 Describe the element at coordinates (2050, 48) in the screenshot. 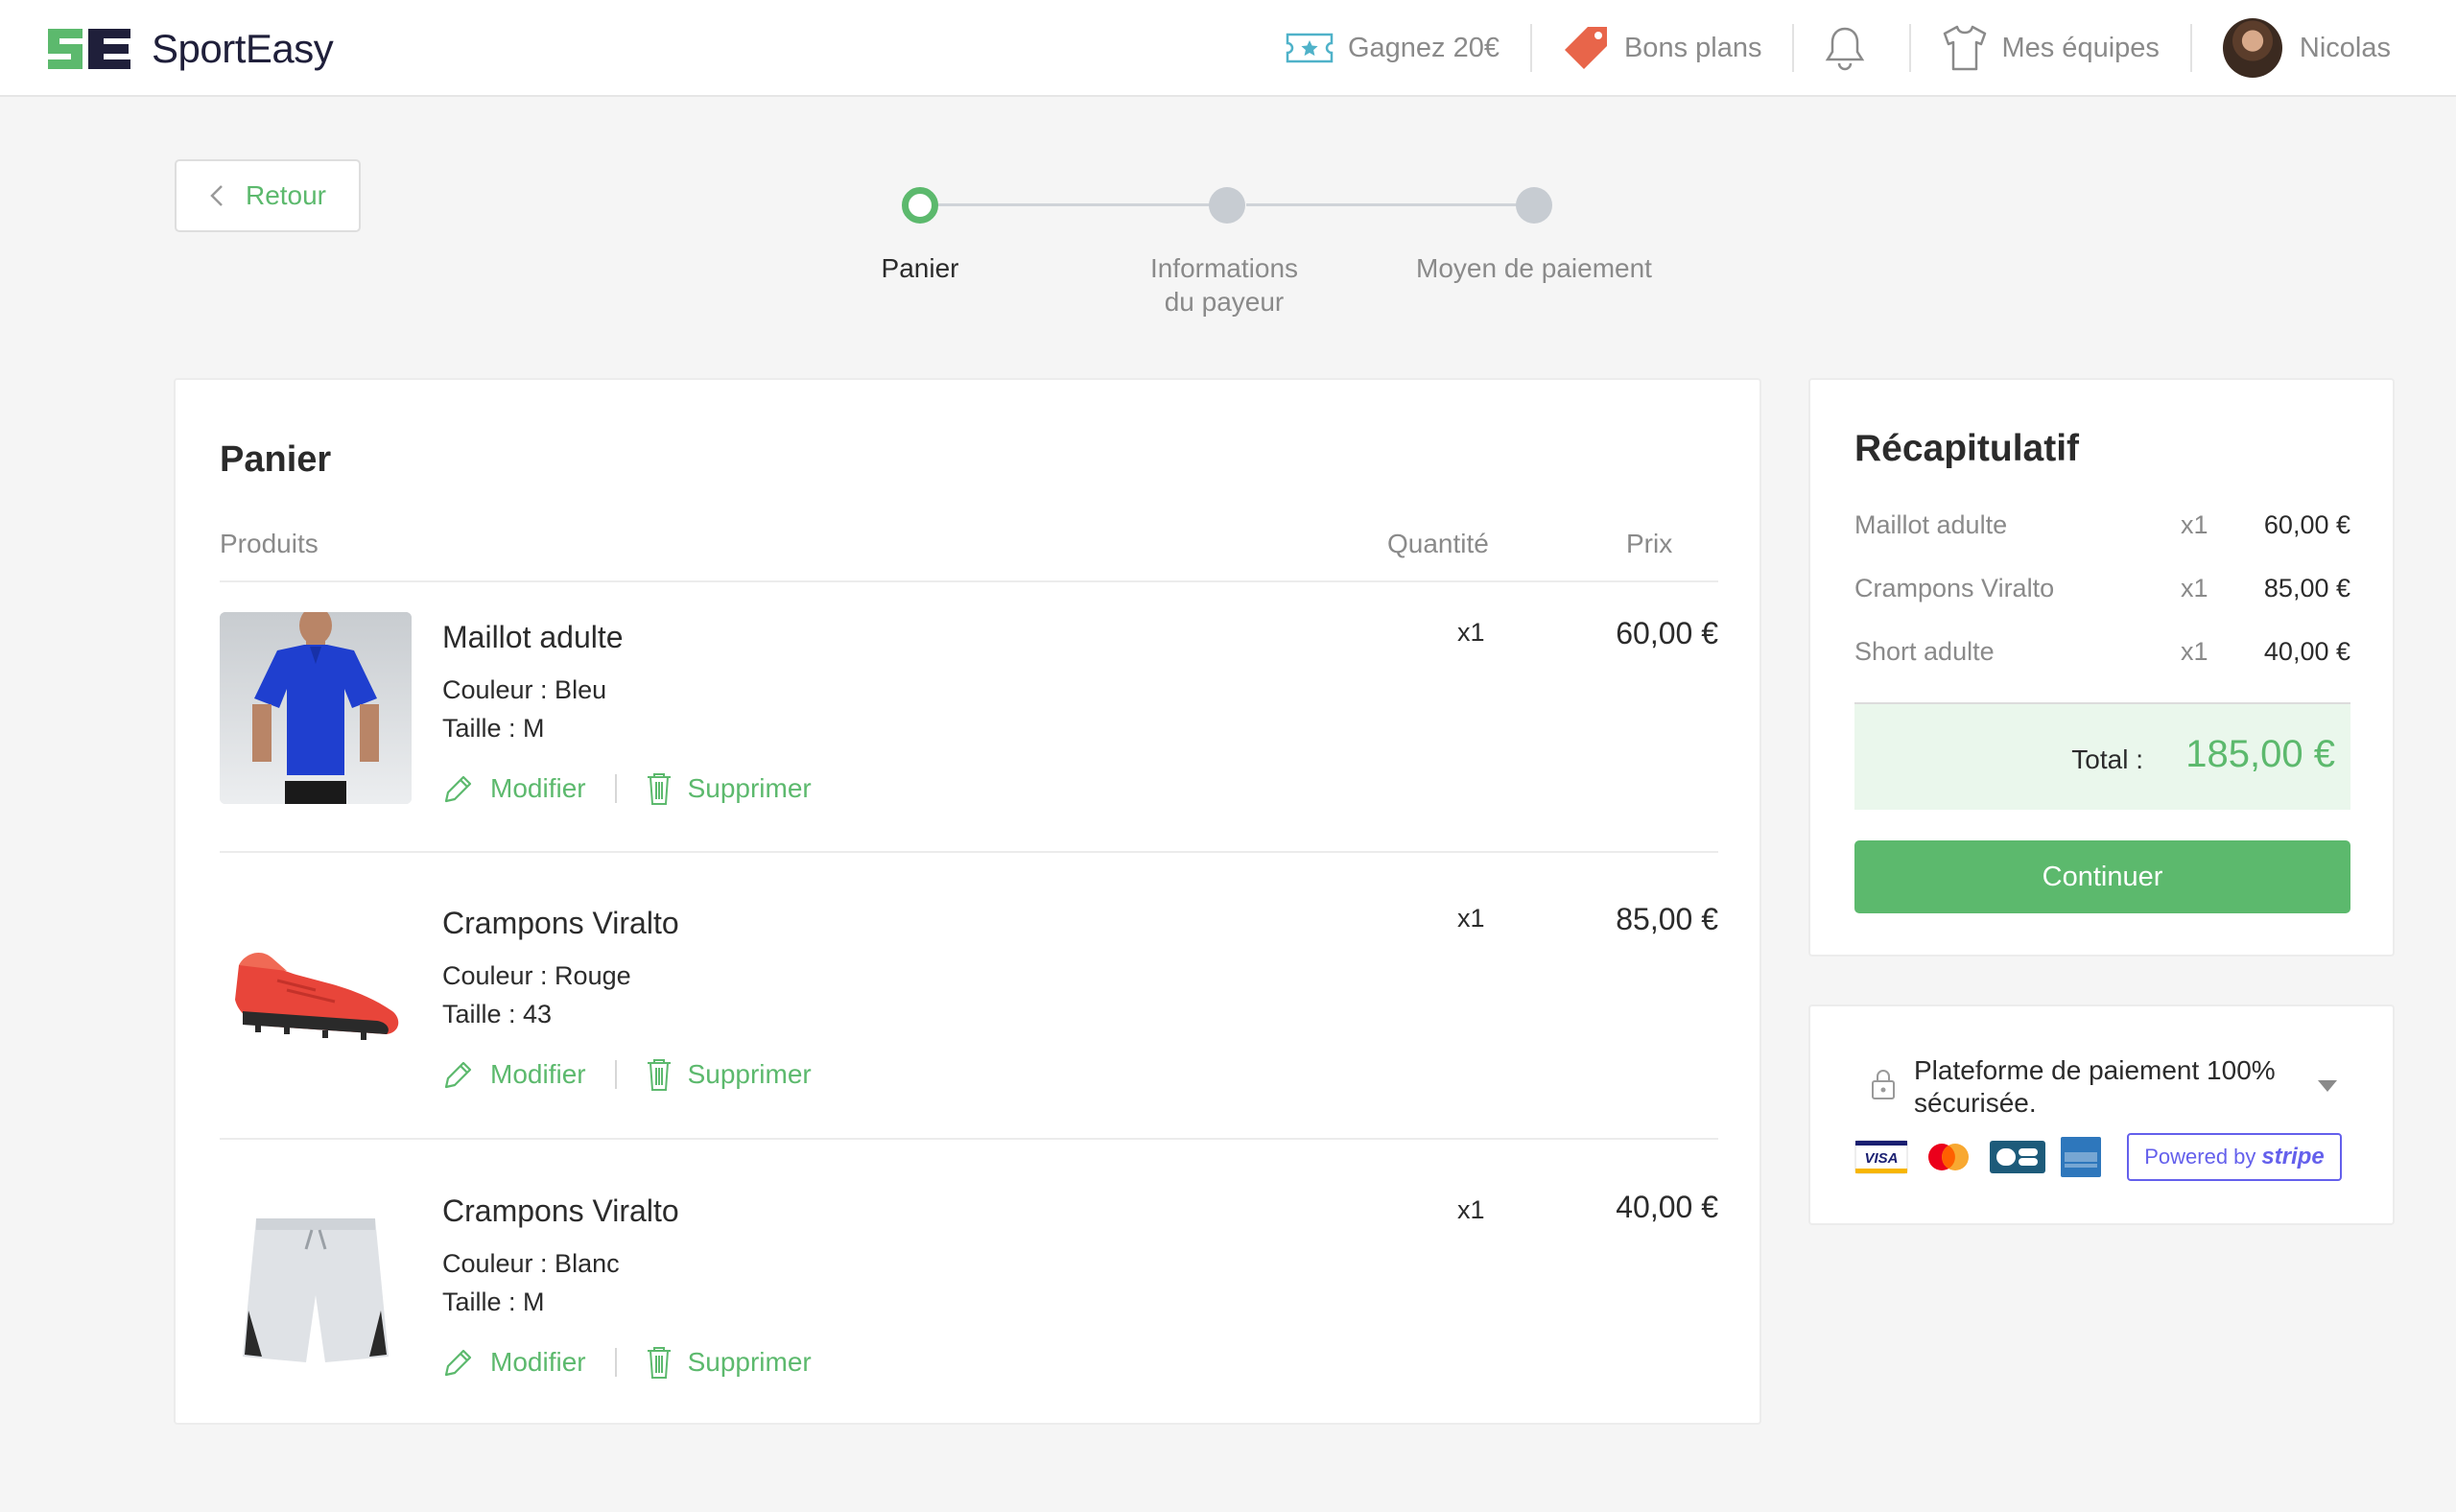

I see `nav-my-teams: Mes équipes` at that location.